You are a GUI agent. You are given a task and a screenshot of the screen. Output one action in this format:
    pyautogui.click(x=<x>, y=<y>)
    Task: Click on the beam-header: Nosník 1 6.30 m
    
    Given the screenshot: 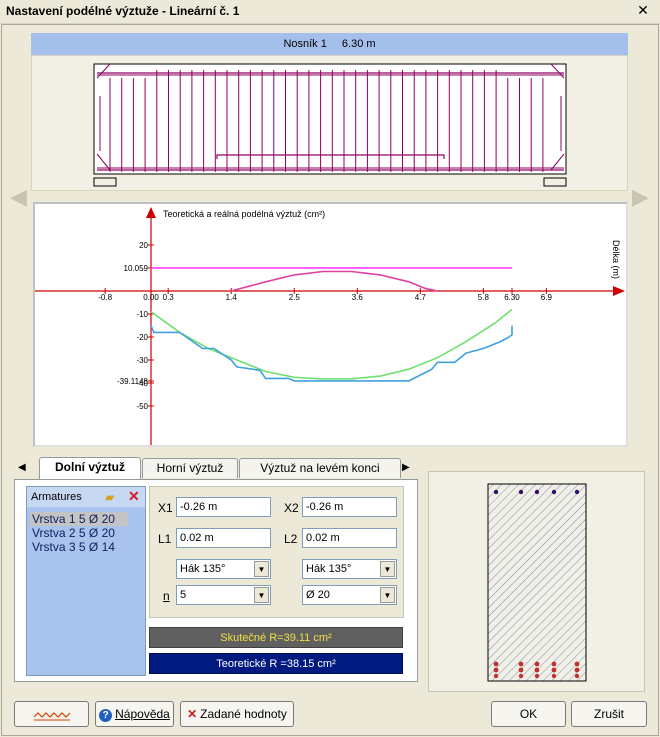 What is the action you would take?
    pyautogui.click(x=329, y=44)
    